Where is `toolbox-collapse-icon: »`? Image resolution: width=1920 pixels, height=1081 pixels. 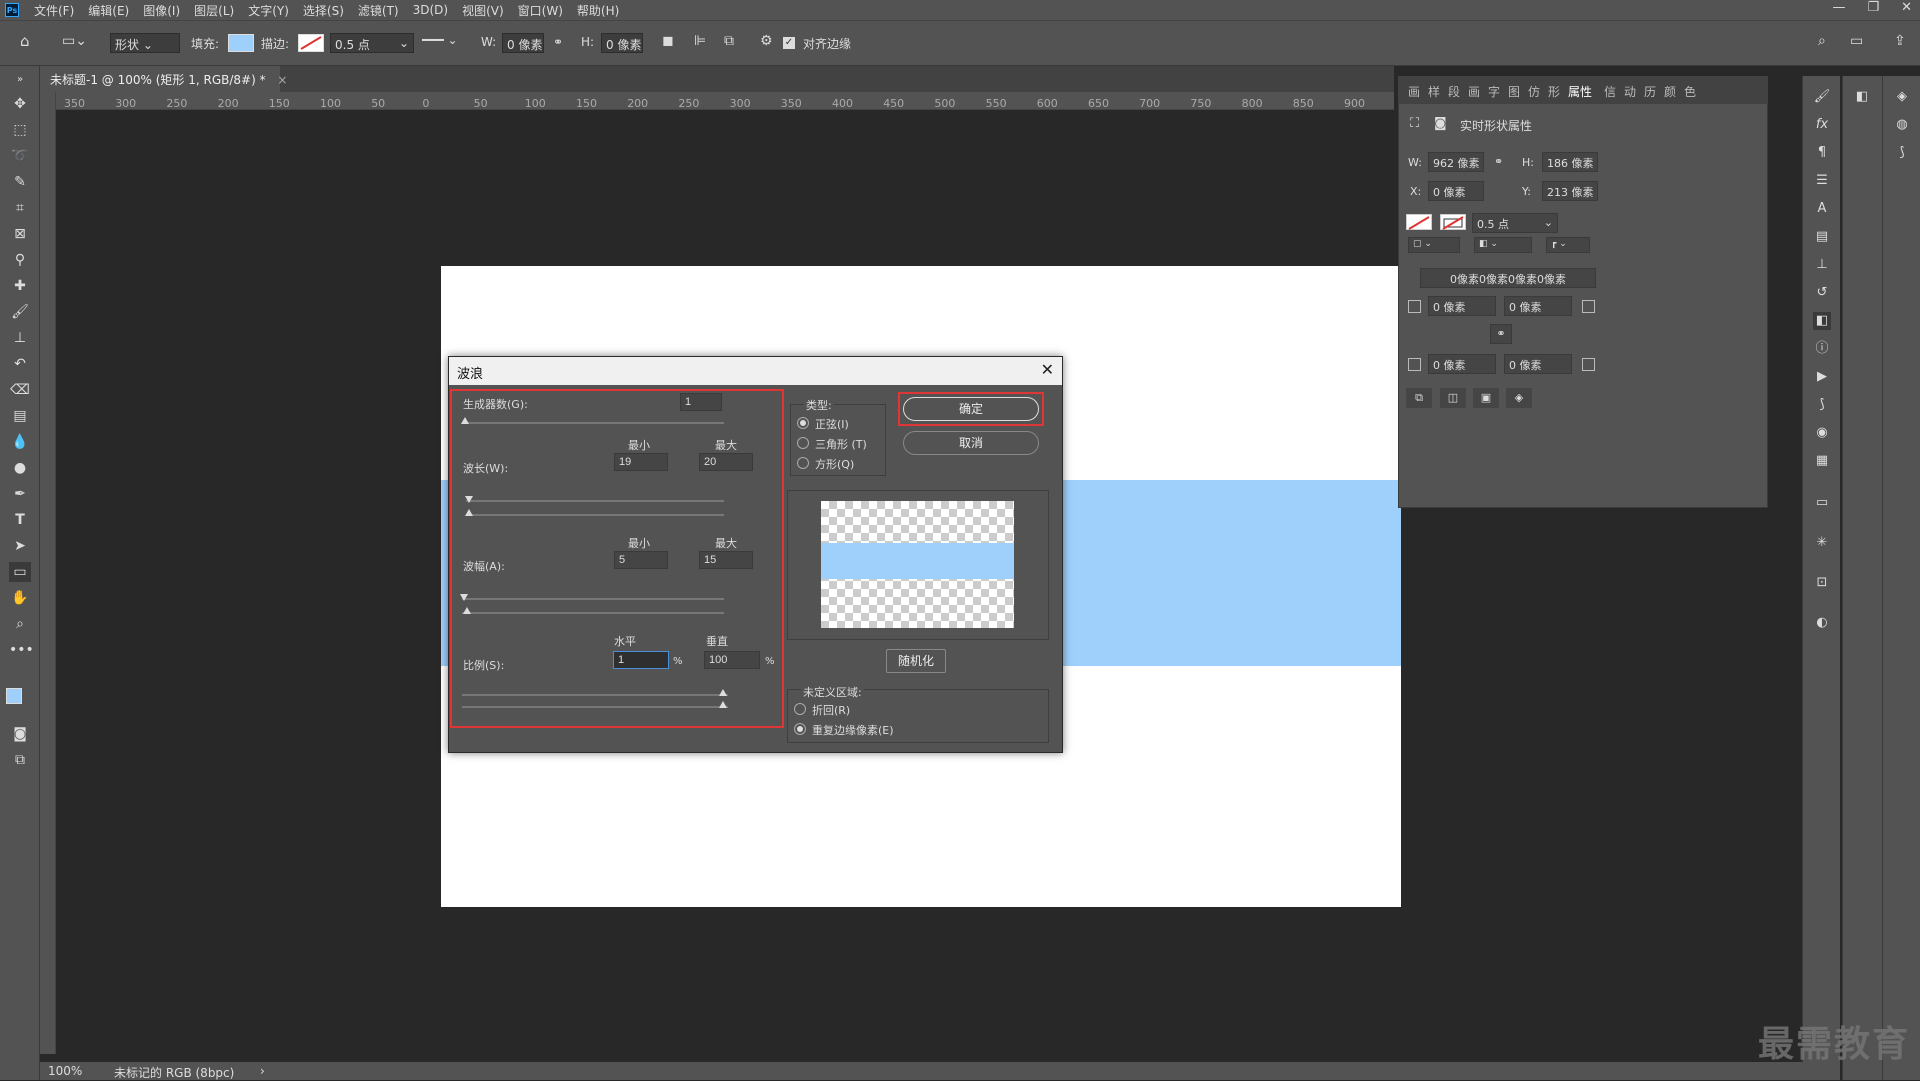 toolbox-collapse-icon: » is located at coordinates (20, 80).